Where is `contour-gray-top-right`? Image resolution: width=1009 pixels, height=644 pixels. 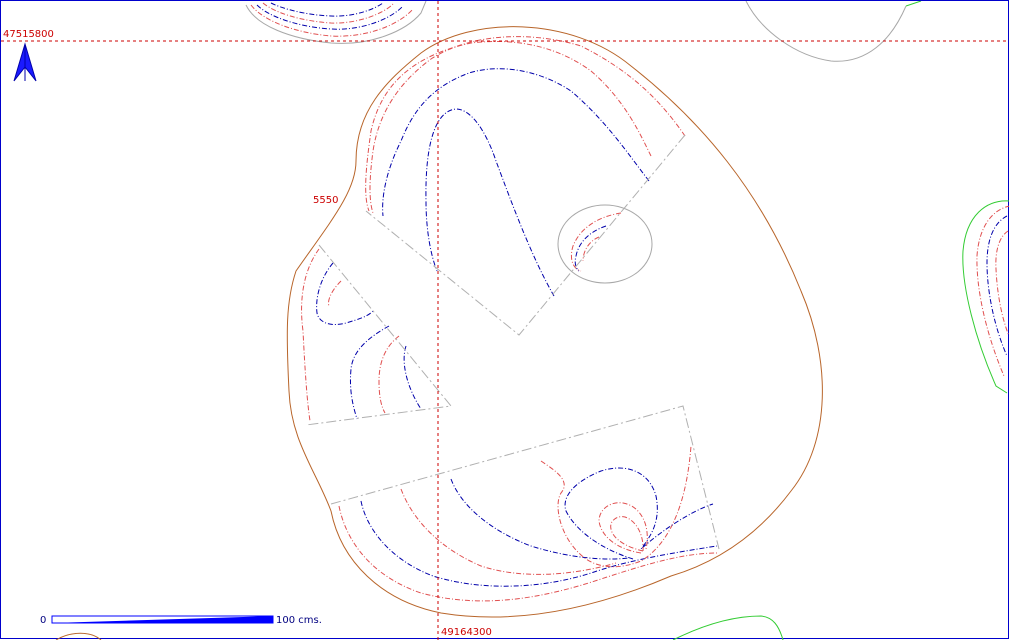
contour-gray-top-right is located at coordinates (826, 31).